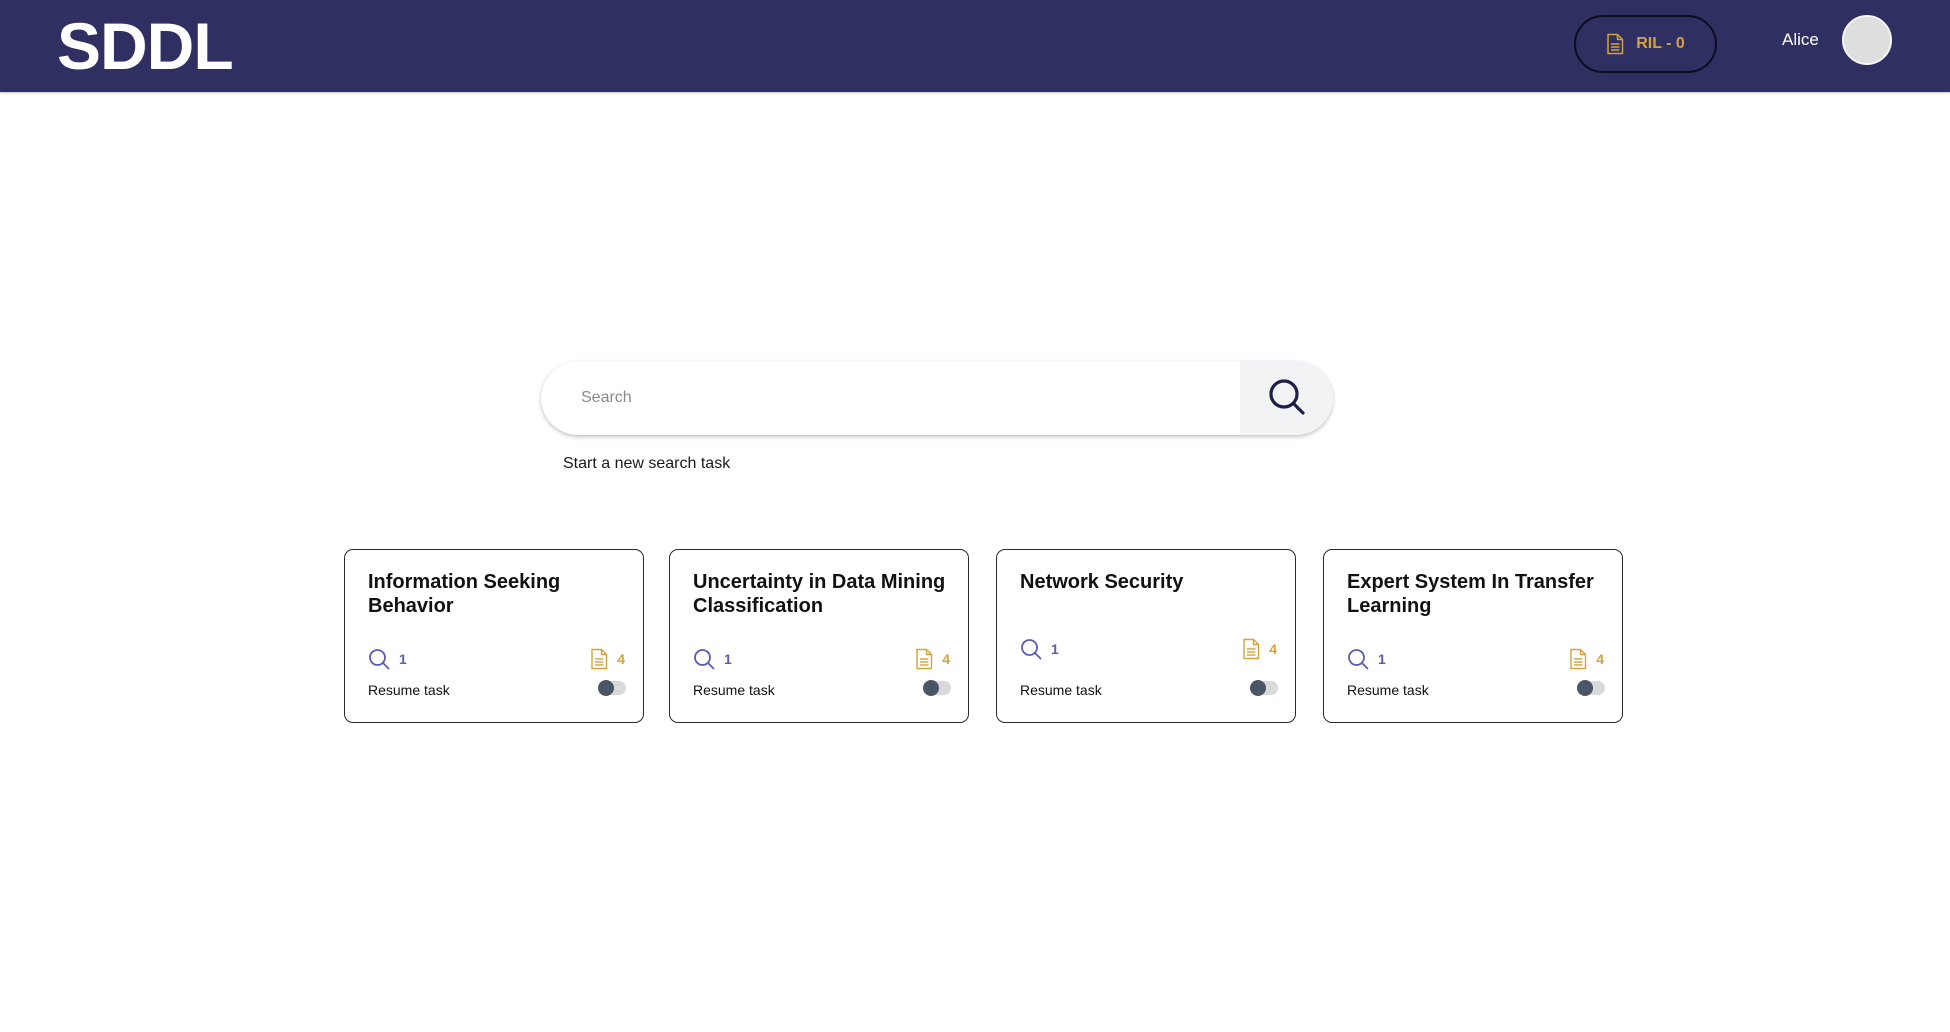 Image resolution: width=1950 pixels, height=1032 pixels. What do you see at coordinates (464, 594) in the screenshot?
I see `task-title: Information Seeking Behavior` at bounding box center [464, 594].